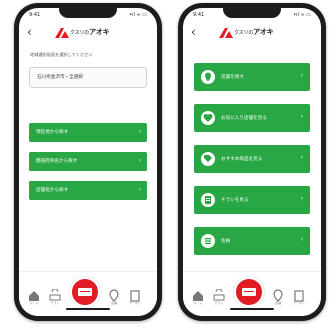 This screenshot has width=335, height=330. What do you see at coordinates (88, 132) in the screenshot?
I see `search-current-location-button: 現在地から探す ›` at bounding box center [88, 132].